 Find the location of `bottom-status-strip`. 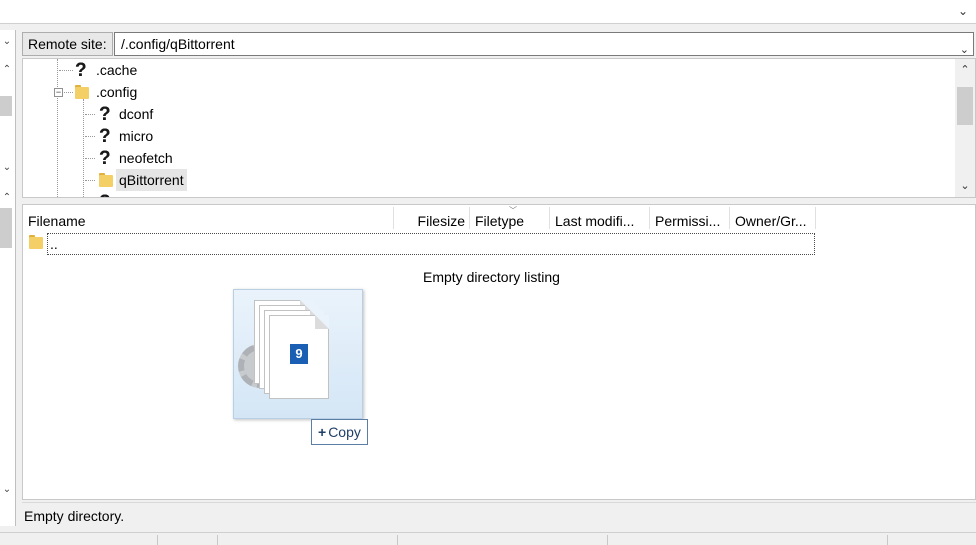

bottom-status-strip is located at coordinates (488, 538).